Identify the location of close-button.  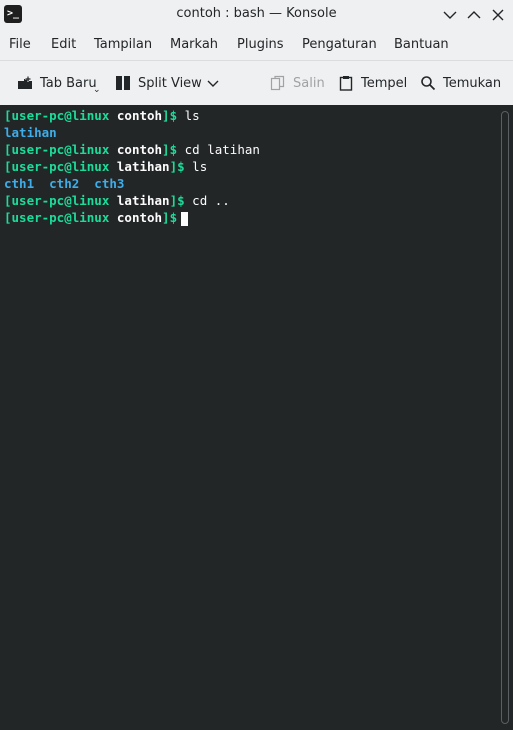
(498, 15).